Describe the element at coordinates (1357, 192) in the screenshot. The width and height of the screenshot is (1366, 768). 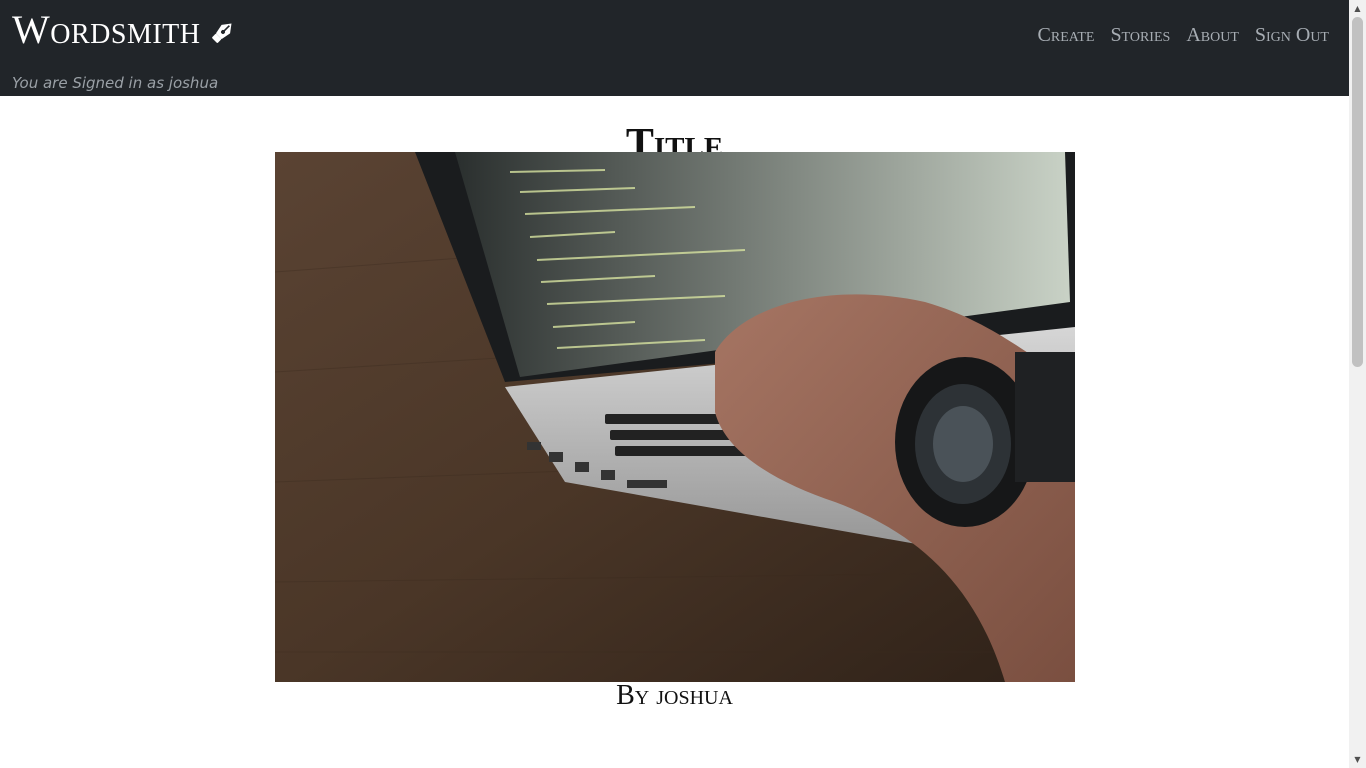
I see `scrollbar-thumb` at that location.